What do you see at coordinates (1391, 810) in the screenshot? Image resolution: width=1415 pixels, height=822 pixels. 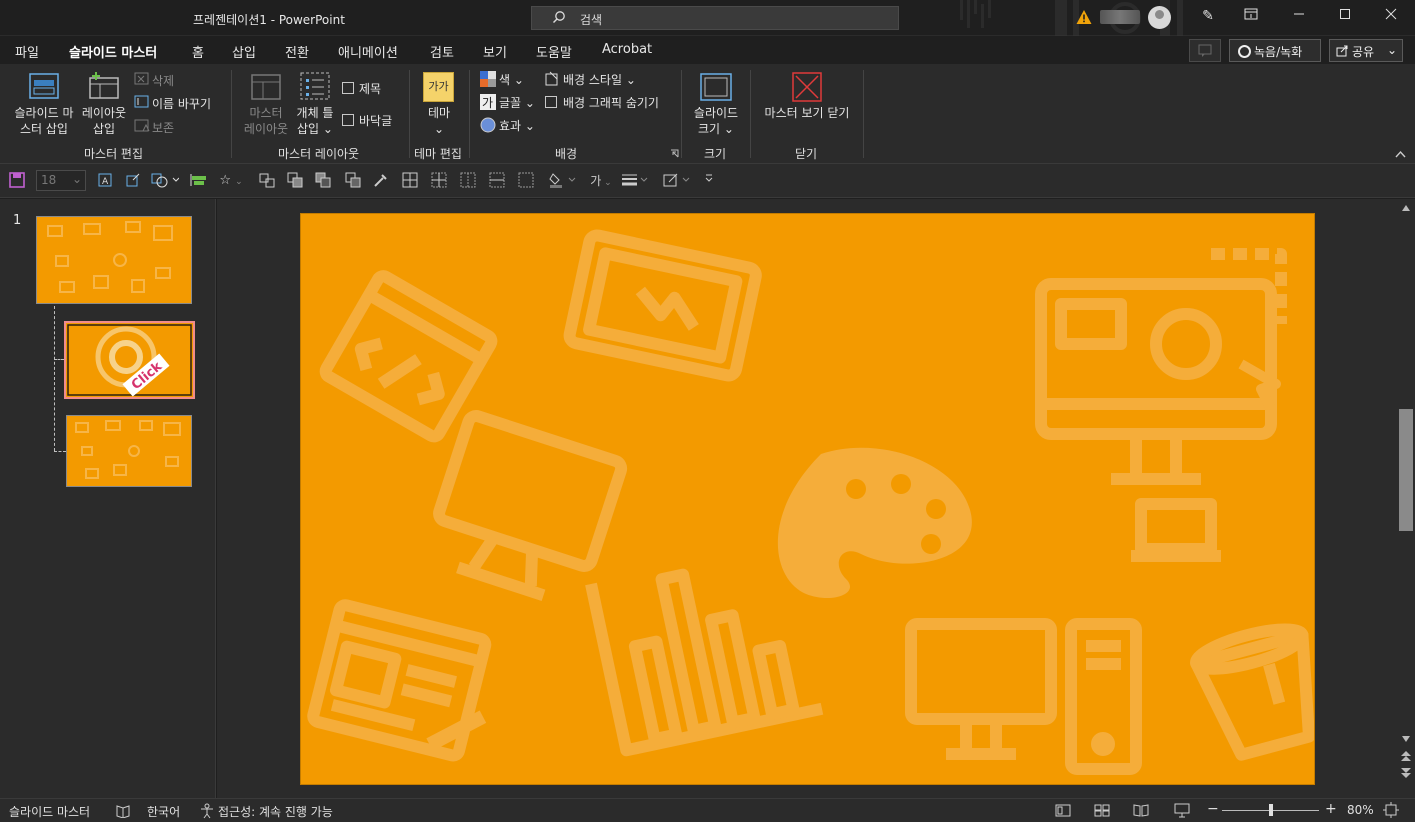 I see `fit-to-window-icon` at bounding box center [1391, 810].